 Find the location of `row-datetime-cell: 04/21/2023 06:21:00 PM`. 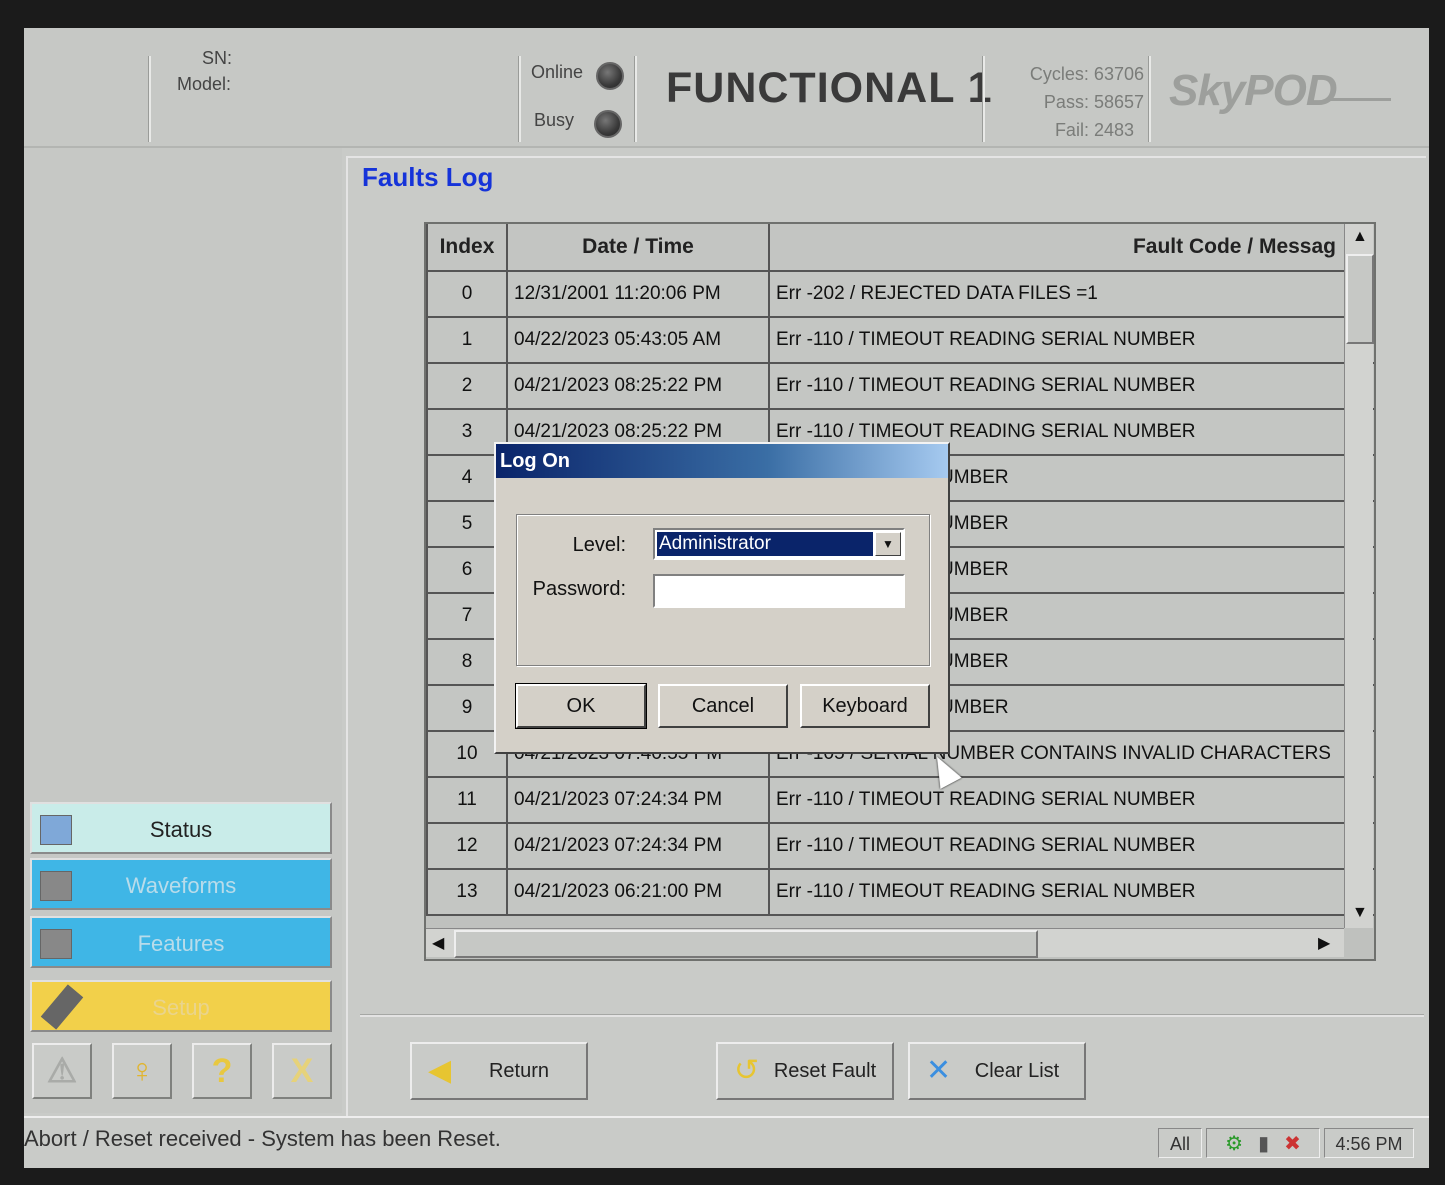

row-datetime-cell: 04/21/2023 06:21:00 PM is located at coordinates (638, 892).